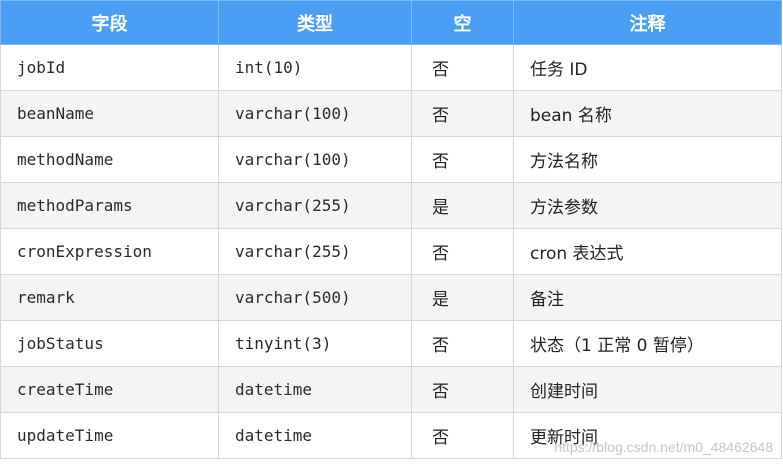 The height and width of the screenshot is (467, 783). I want to click on cell-comment: 创建时间, so click(647, 389).